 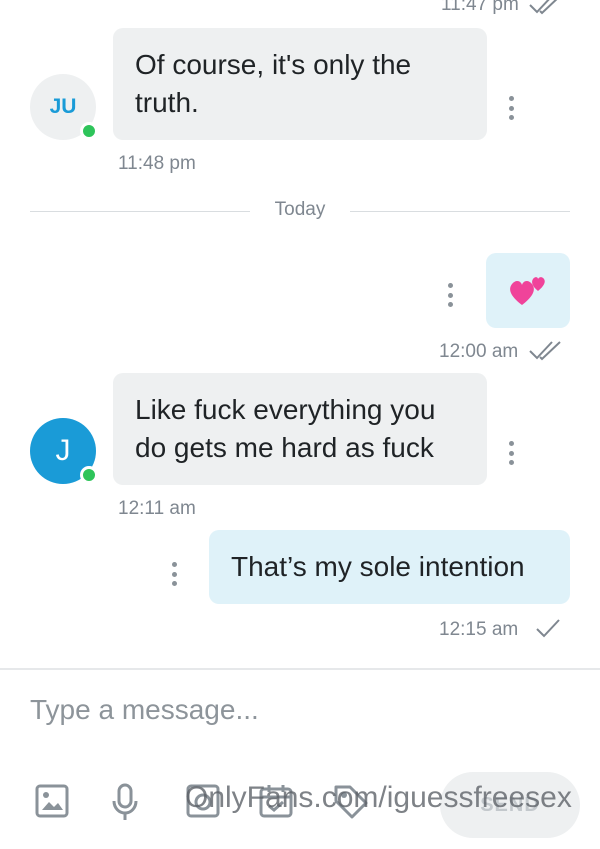 What do you see at coordinates (460, 211) in the screenshot?
I see `divider-line` at bounding box center [460, 211].